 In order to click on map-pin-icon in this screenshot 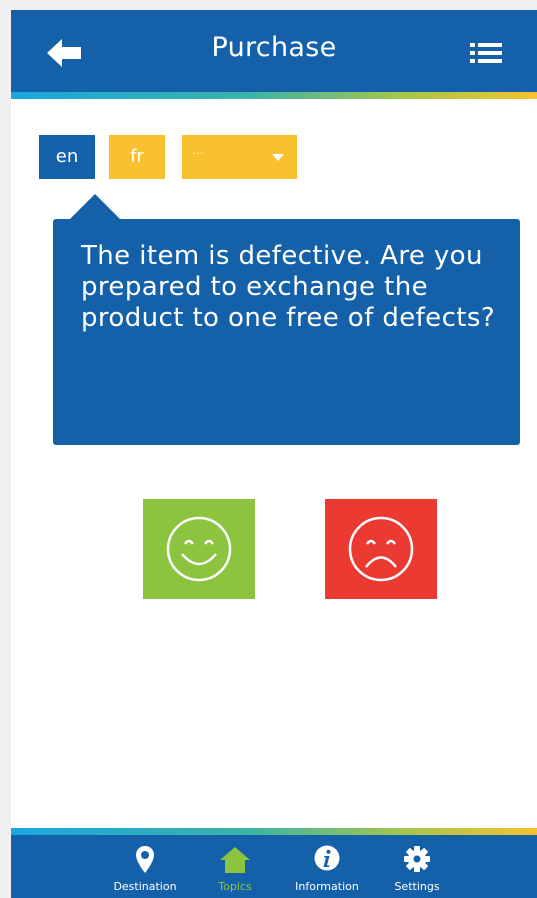, I will do `click(145, 859)`.